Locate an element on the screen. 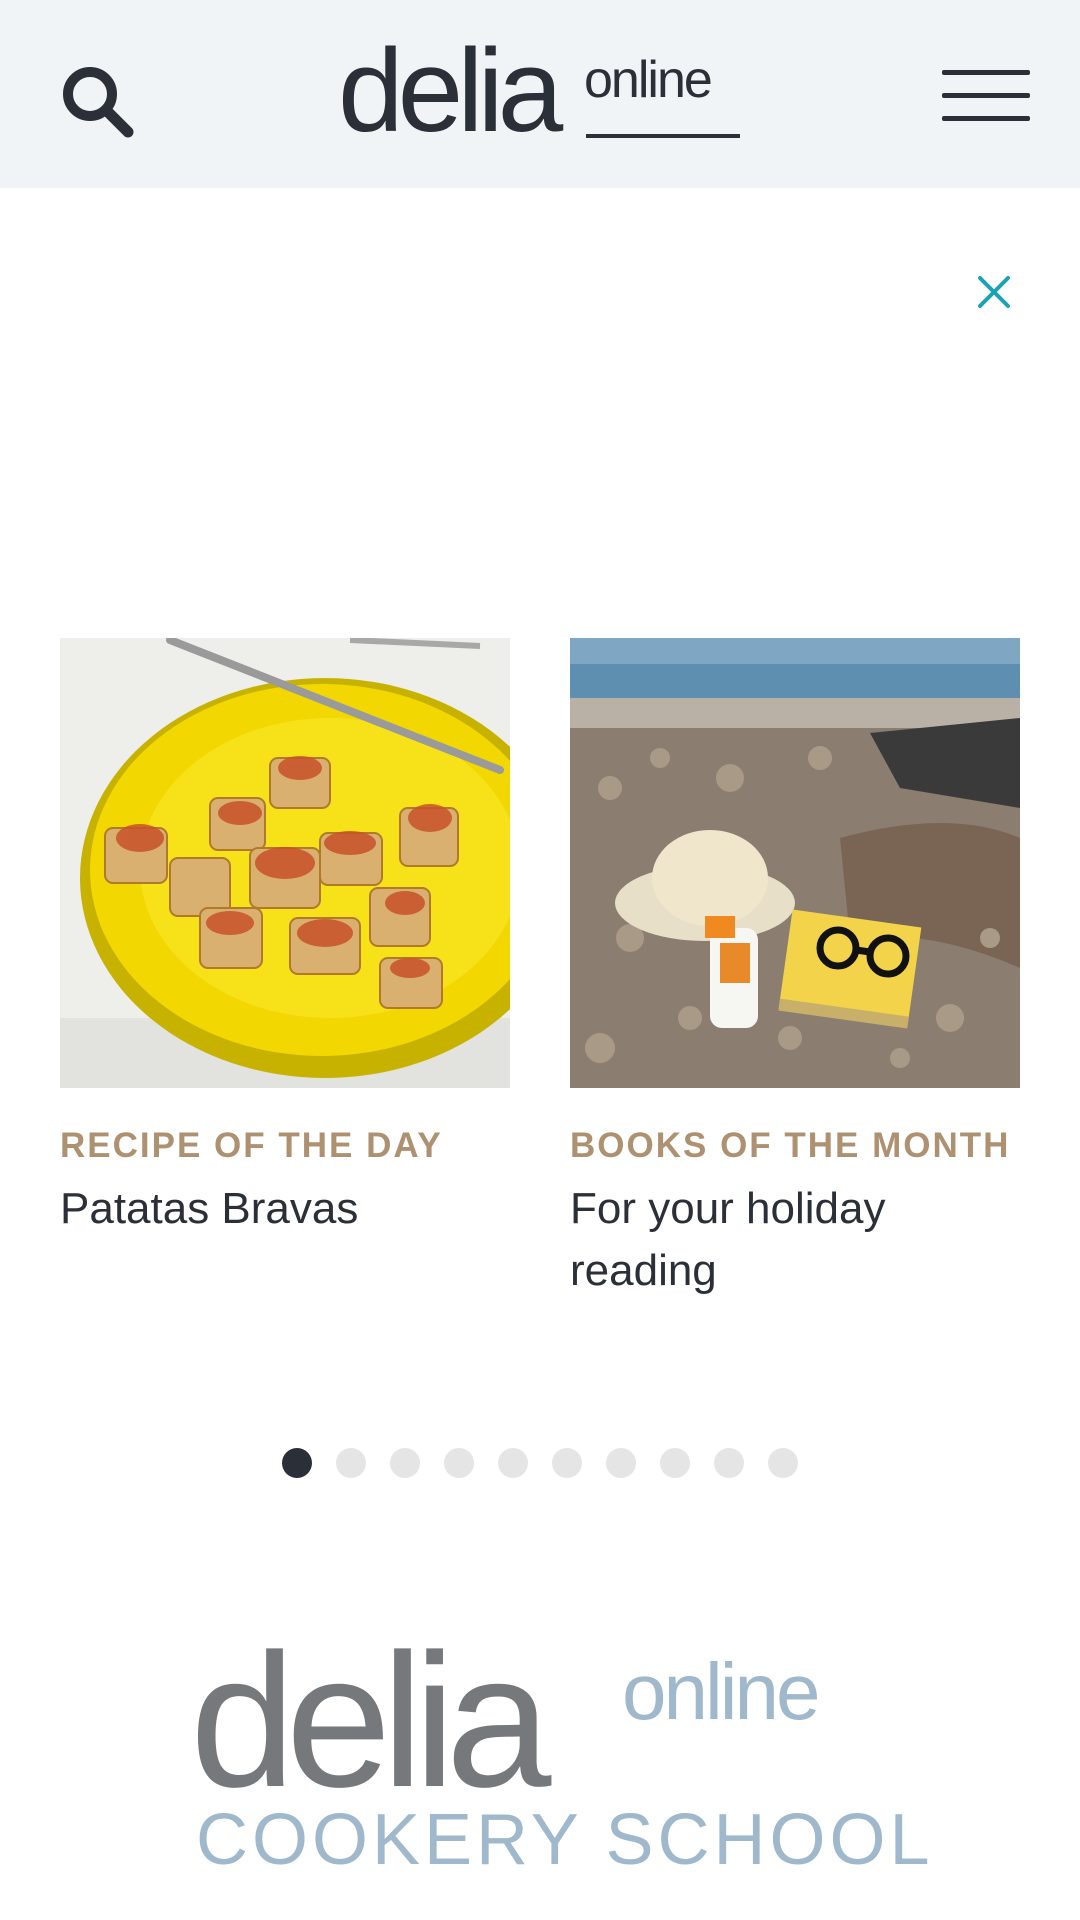  cookery-logo-sub: online is located at coordinates (721, 1691).